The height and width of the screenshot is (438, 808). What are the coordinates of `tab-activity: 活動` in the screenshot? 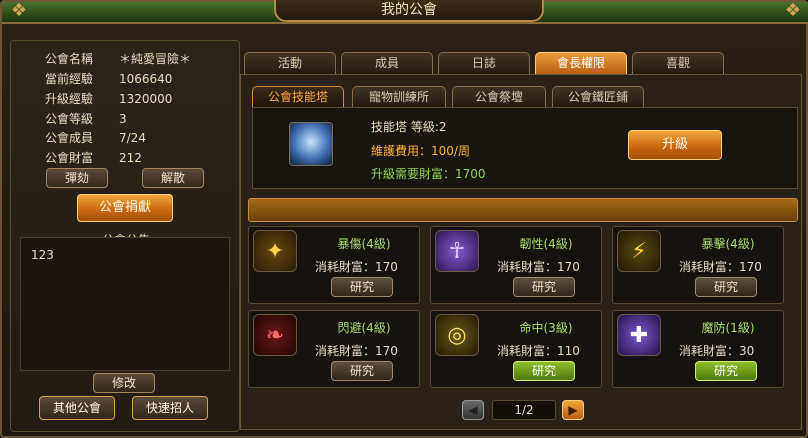 It's located at (290, 63).